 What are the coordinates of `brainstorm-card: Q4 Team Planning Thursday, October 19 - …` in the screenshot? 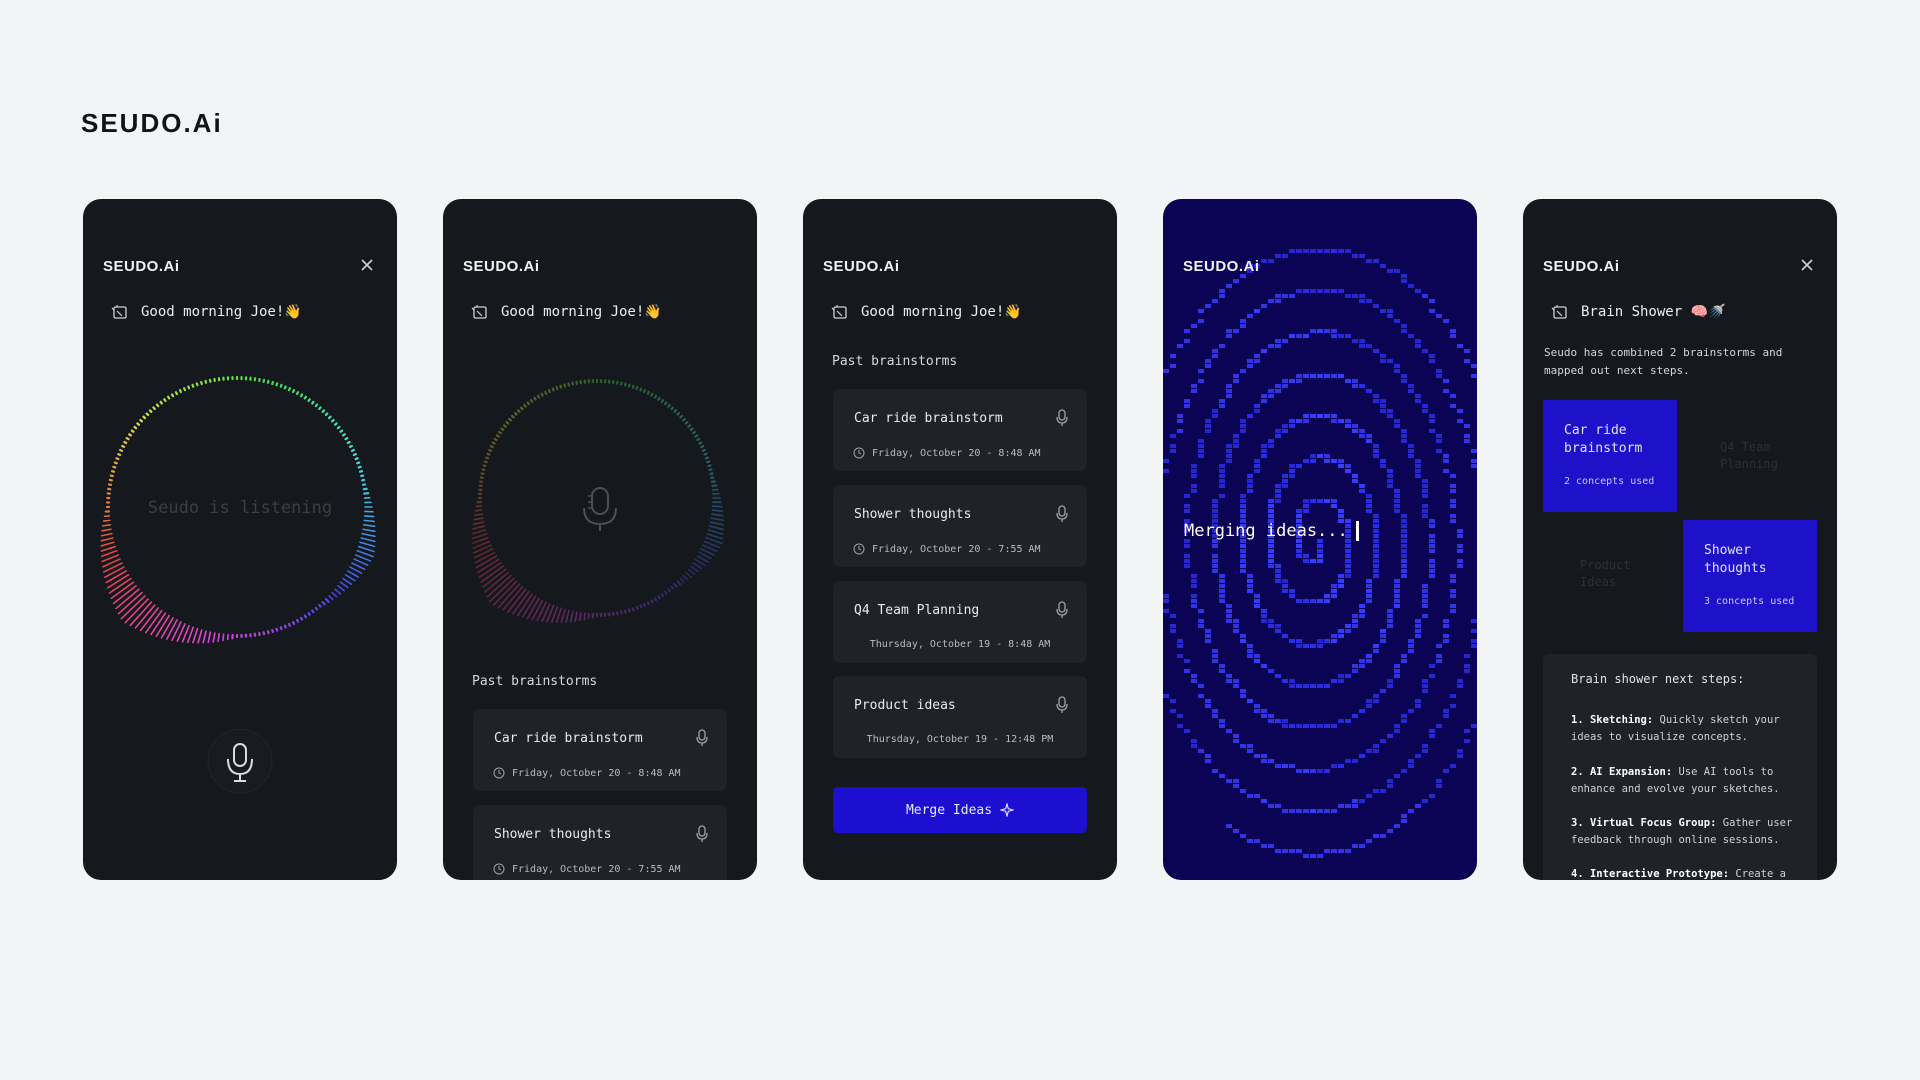 It's located at (960, 622).